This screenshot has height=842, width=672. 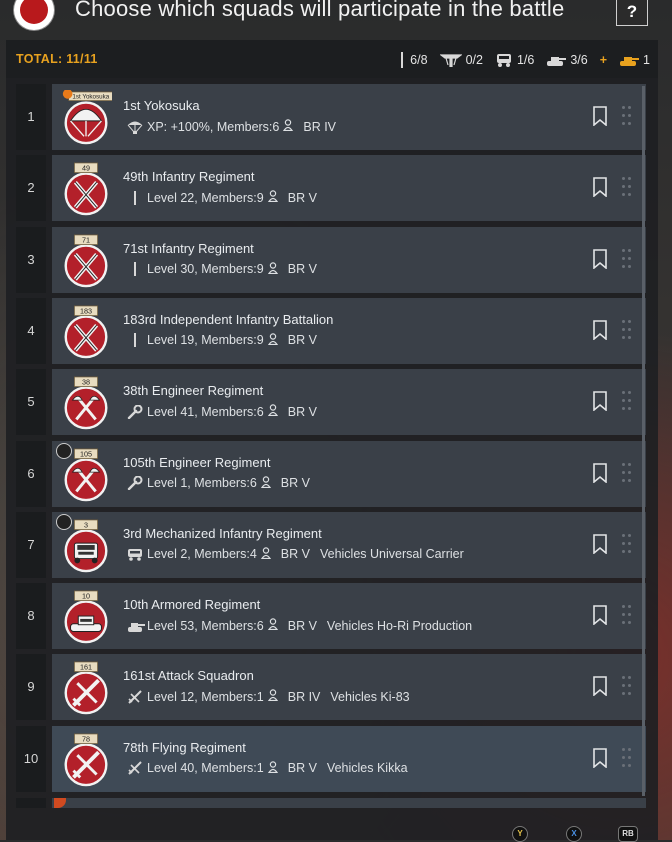 What do you see at coordinates (31, 473) in the screenshot?
I see `row-number: 6` at bounding box center [31, 473].